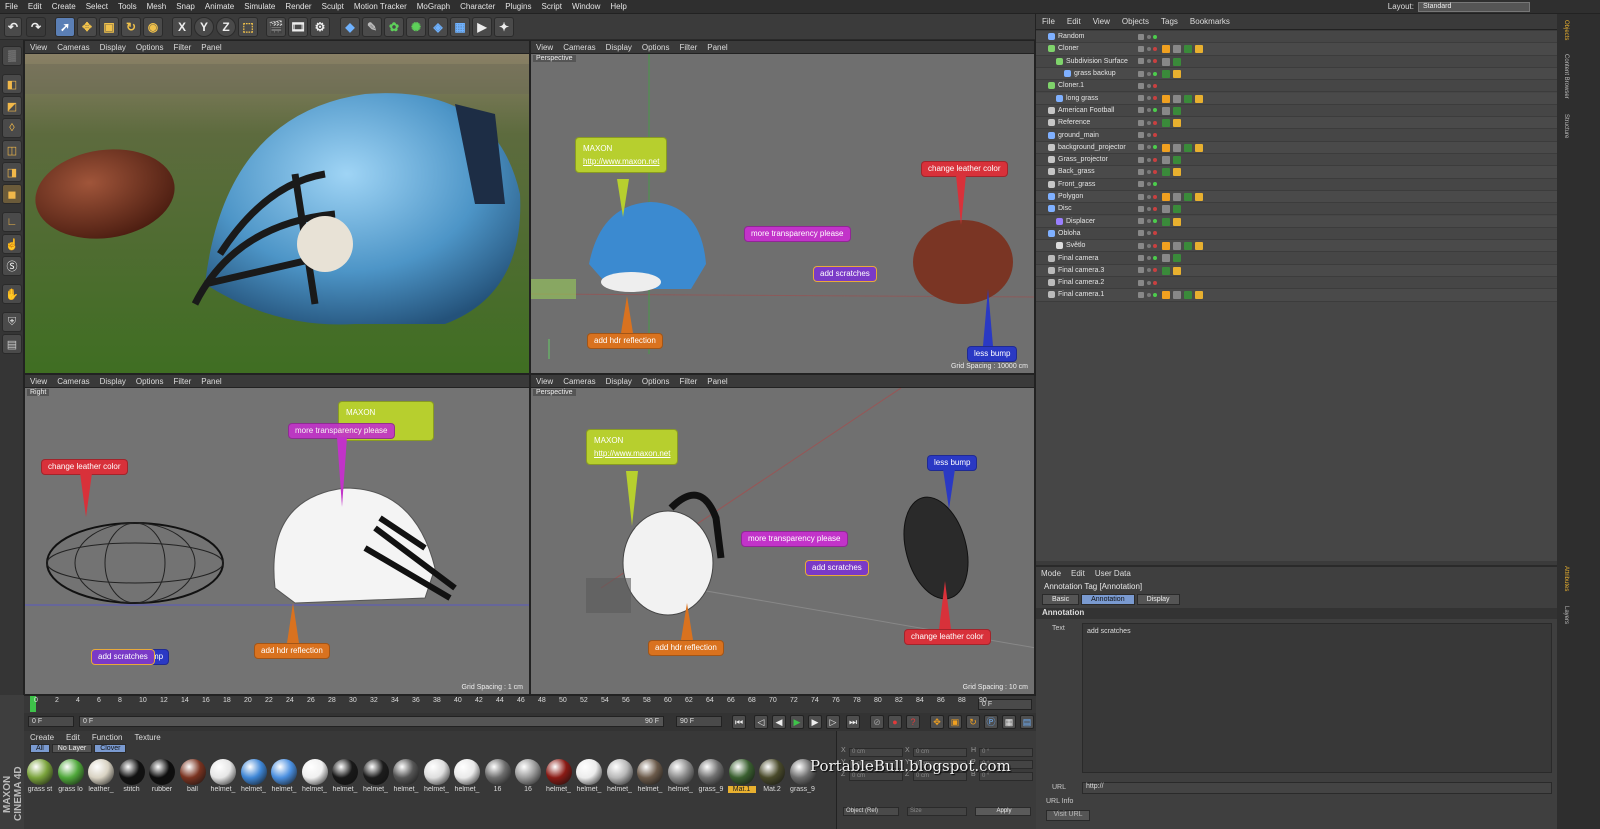 The image size is (1600, 829). What do you see at coordinates (298, 27) in the screenshot?
I see `render-picture-viewer-icon: 🎞` at bounding box center [298, 27].